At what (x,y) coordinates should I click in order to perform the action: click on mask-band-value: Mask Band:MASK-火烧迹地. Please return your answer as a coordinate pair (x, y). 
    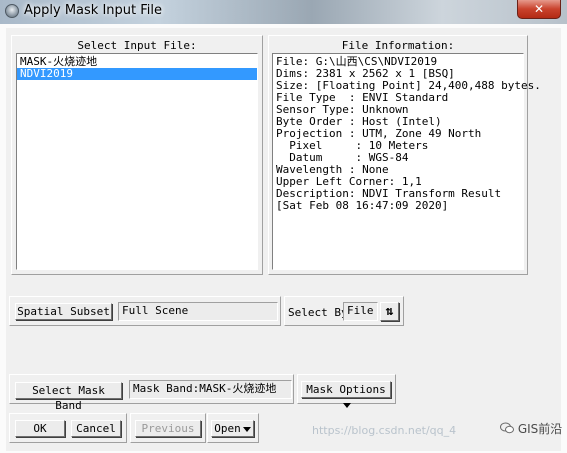
    Looking at the image, I should click on (210, 389).